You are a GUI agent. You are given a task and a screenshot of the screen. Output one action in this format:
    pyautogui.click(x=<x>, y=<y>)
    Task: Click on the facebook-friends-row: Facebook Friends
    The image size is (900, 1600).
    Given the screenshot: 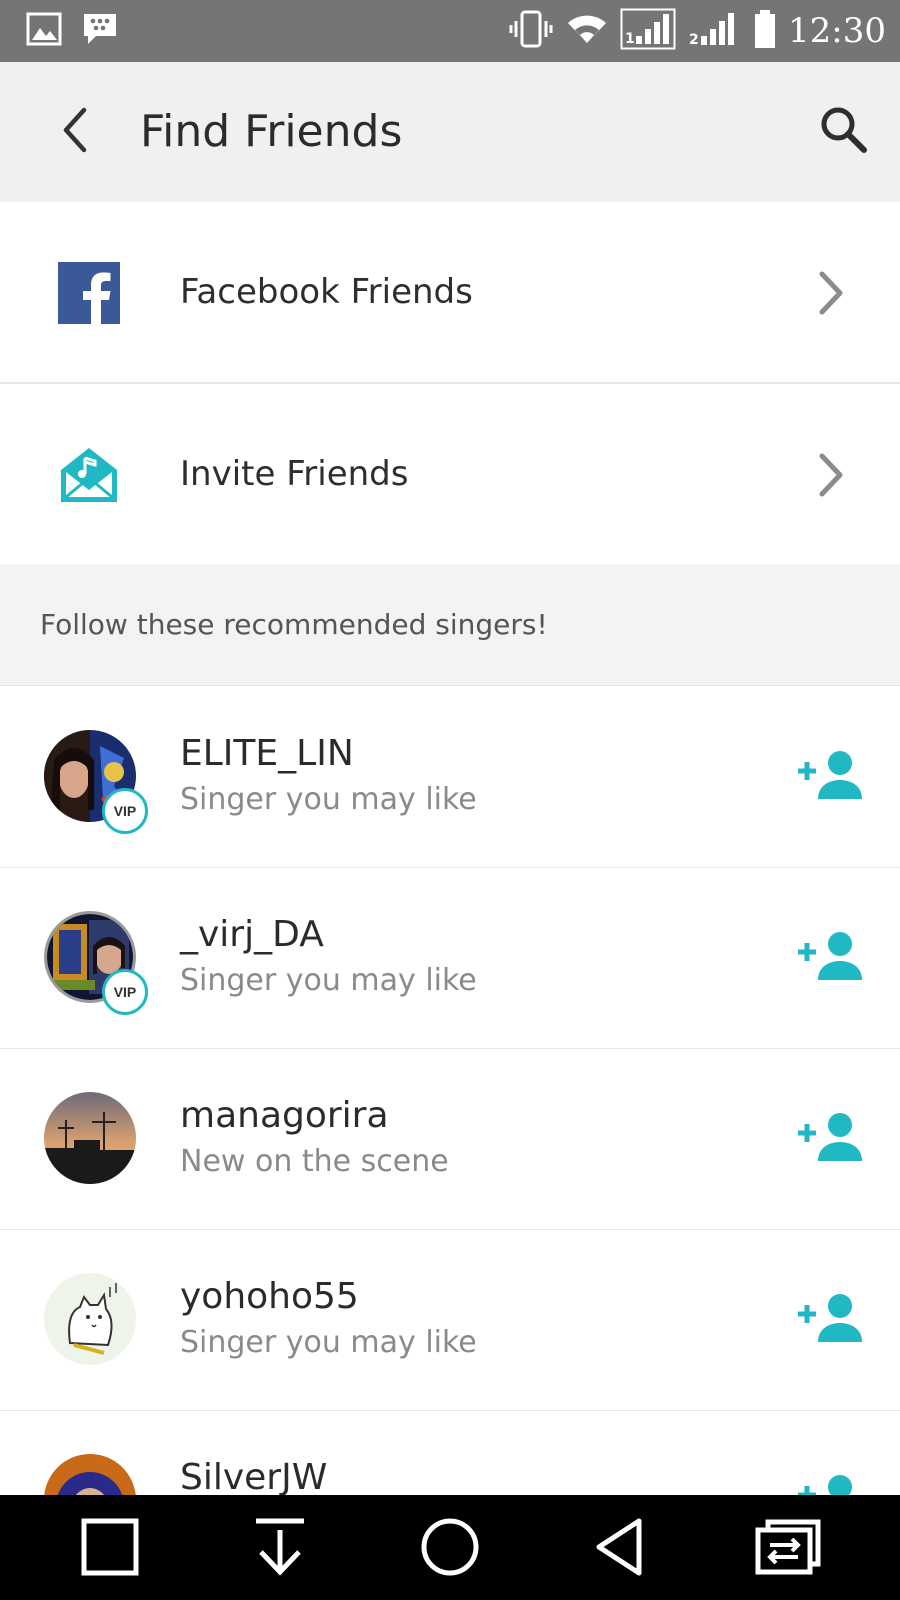 What is the action you would take?
    pyautogui.click(x=450, y=292)
    